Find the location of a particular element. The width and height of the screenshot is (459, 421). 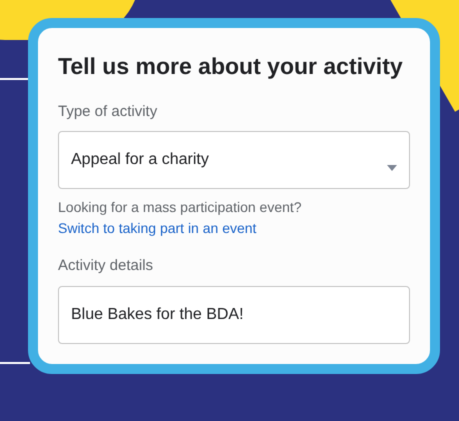

caret-icon is located at coordinates (392, 168).